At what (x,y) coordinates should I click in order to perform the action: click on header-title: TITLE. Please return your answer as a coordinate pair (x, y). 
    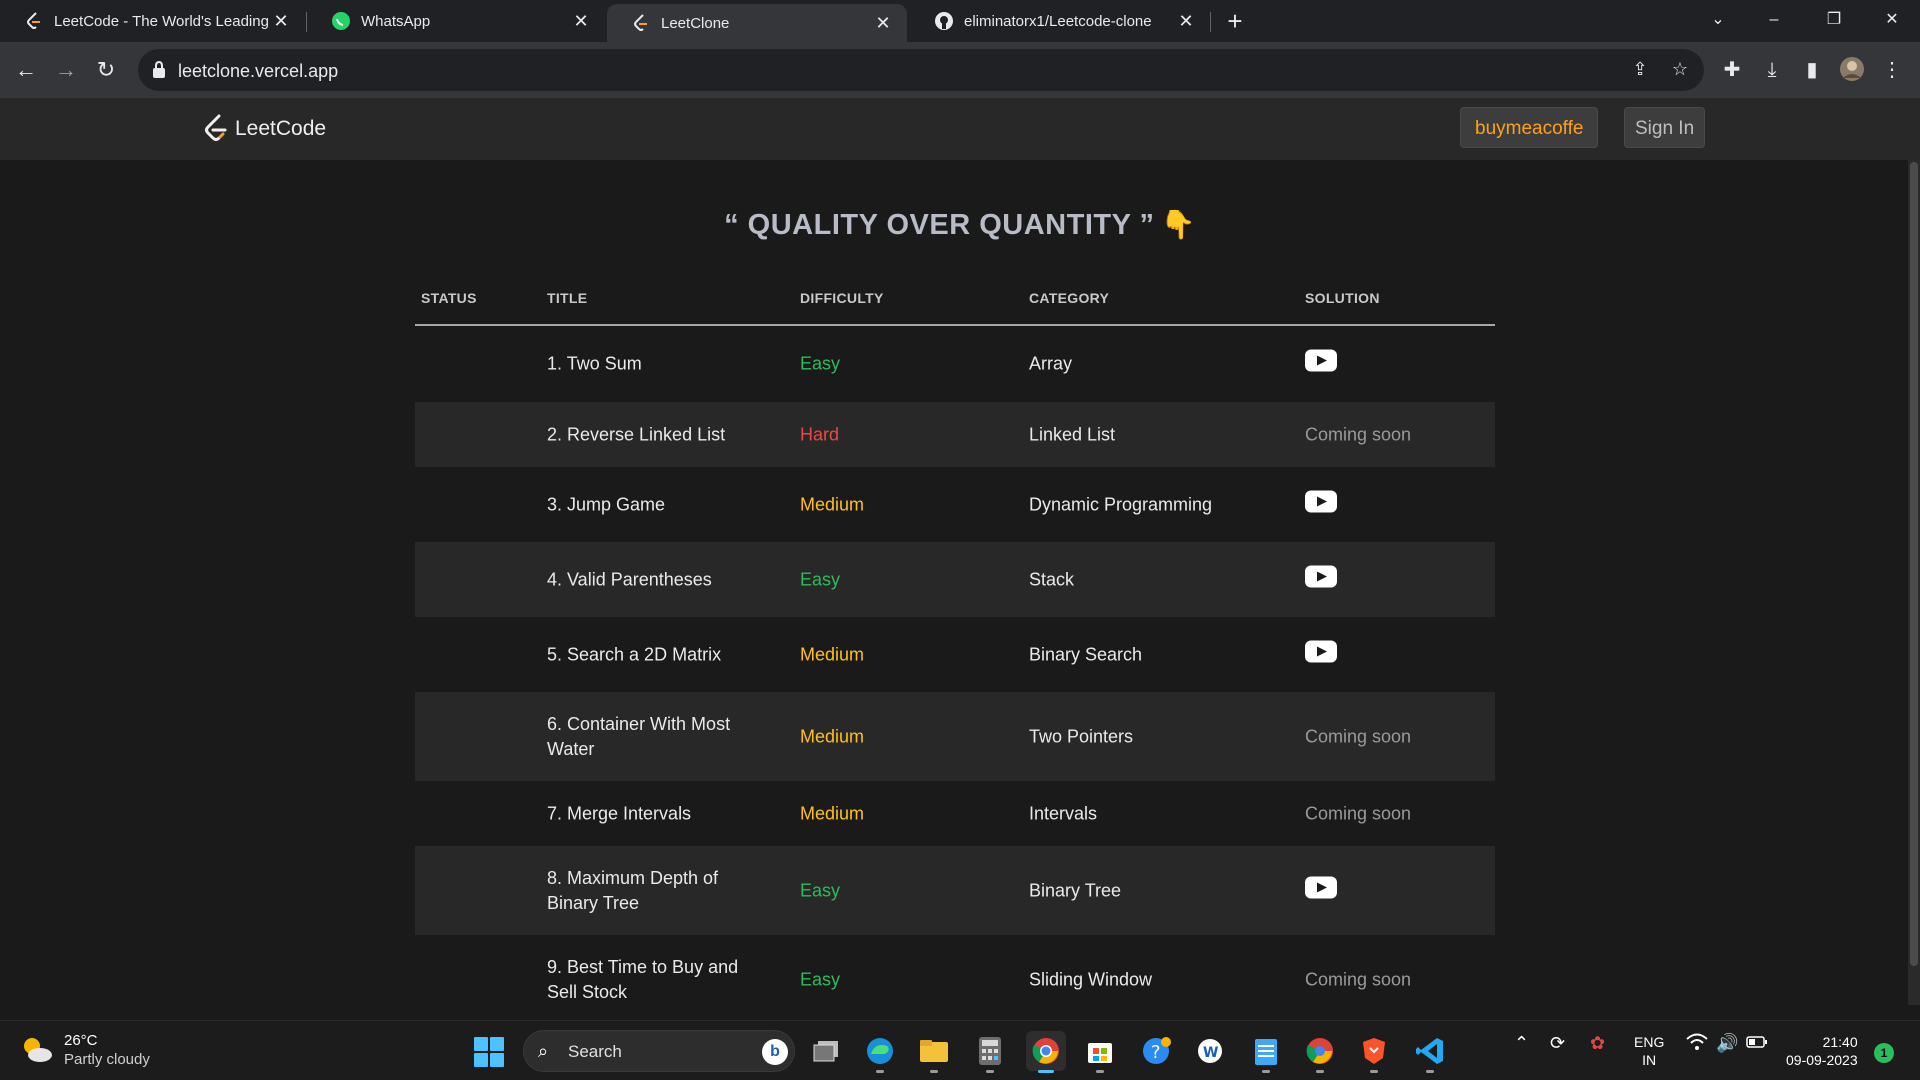
    Looking at the image, I should click on (567, 298).